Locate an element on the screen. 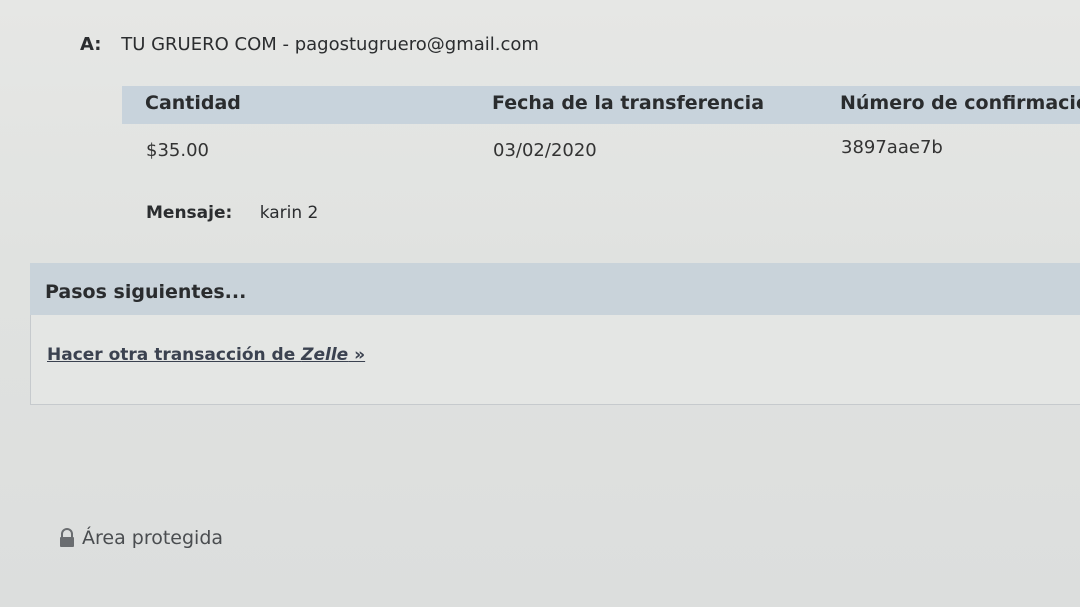 This screenshot has height=607, width=1080. message-value: karin 2 is located at coordinates (289, 213).